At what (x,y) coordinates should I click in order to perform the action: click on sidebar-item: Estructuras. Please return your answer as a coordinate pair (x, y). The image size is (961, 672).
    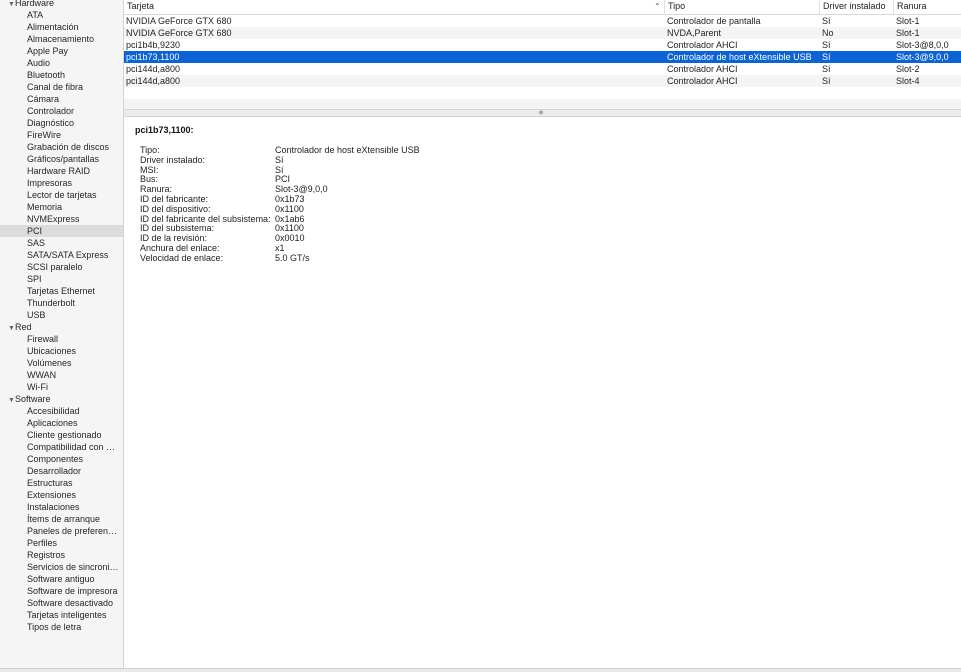
    Looking at the image, I should click on (61, 483).